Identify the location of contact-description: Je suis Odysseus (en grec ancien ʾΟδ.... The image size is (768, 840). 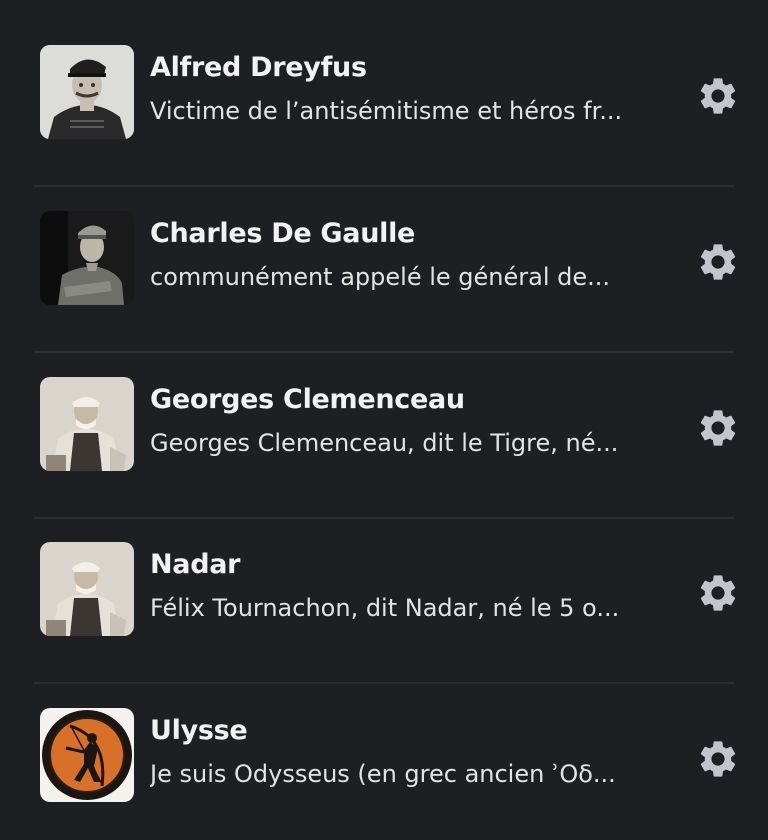
(383, 774).